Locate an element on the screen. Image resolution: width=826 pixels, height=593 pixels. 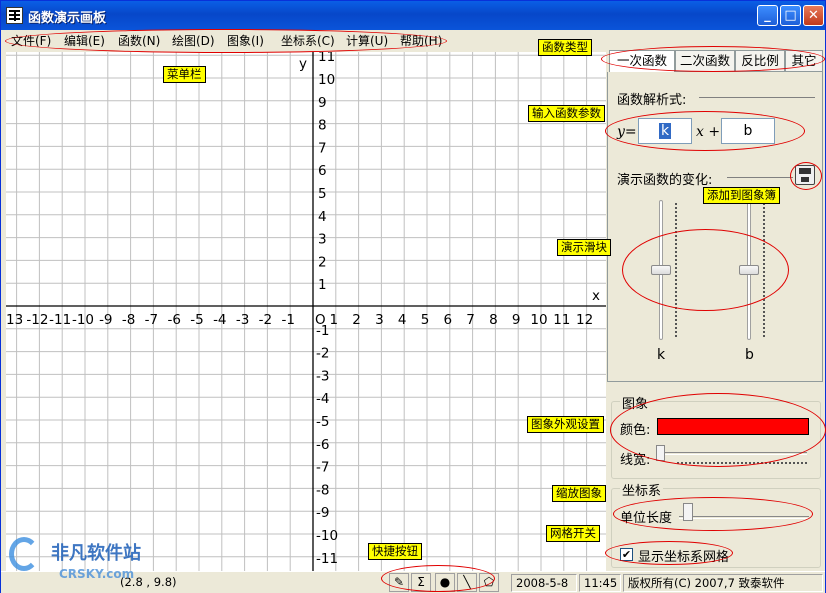
maximize-button: □ is located at coordinates (790, 15).